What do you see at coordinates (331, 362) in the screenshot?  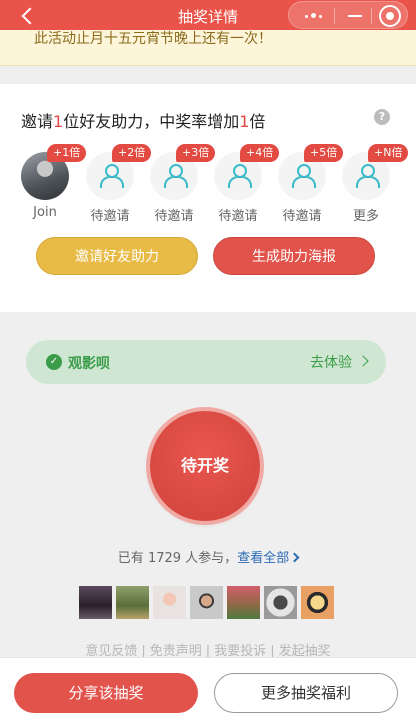 I see `promo-action: 去体验` at bounding box center [331, 362].